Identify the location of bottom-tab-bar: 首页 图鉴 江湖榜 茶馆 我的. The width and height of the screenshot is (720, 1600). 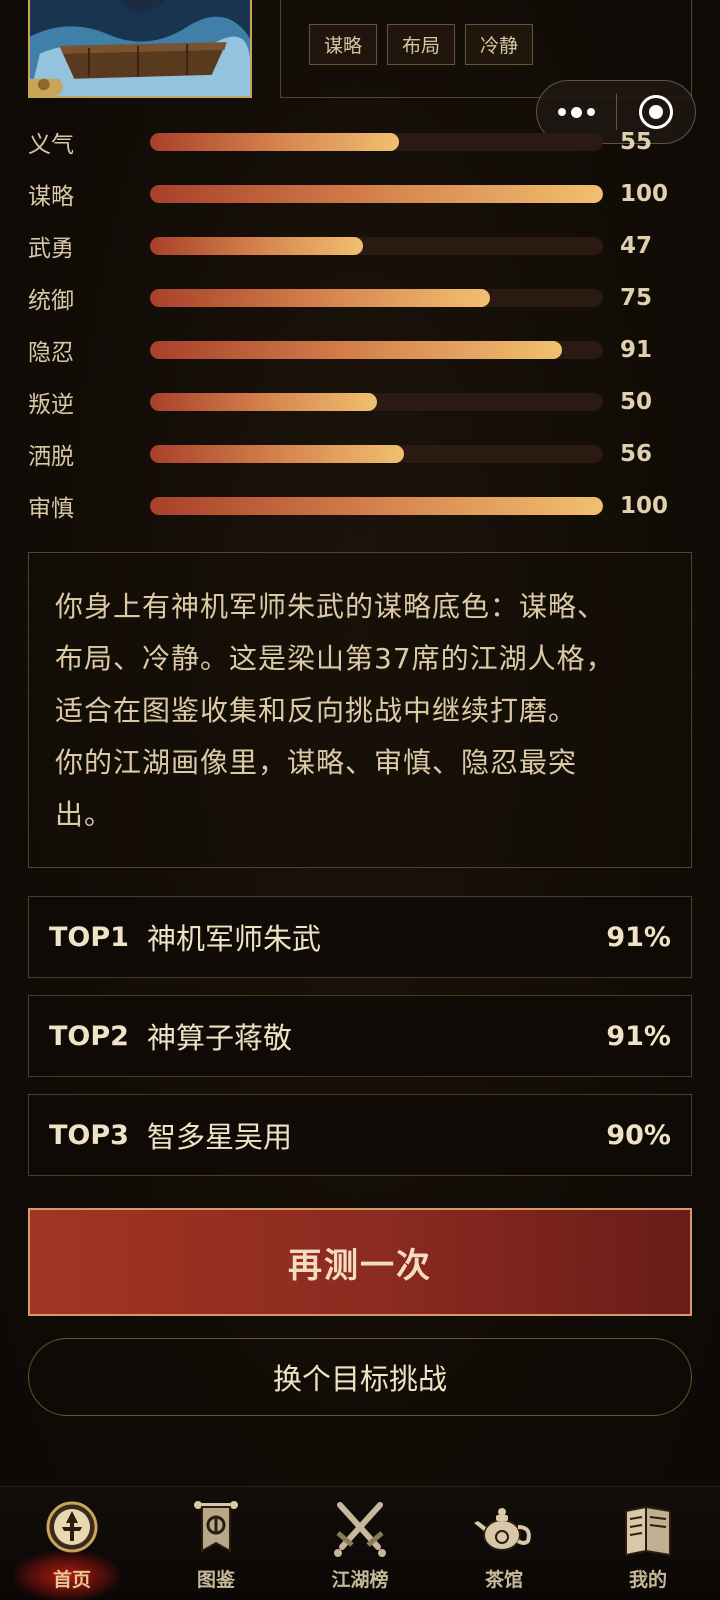
(360, 1543).